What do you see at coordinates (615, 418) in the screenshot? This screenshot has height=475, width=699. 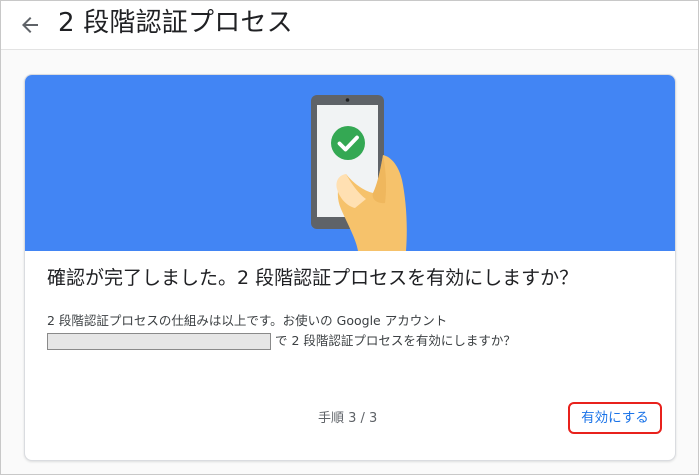 I see `enable-button: 有効にする` at bounding box center [615, 418].